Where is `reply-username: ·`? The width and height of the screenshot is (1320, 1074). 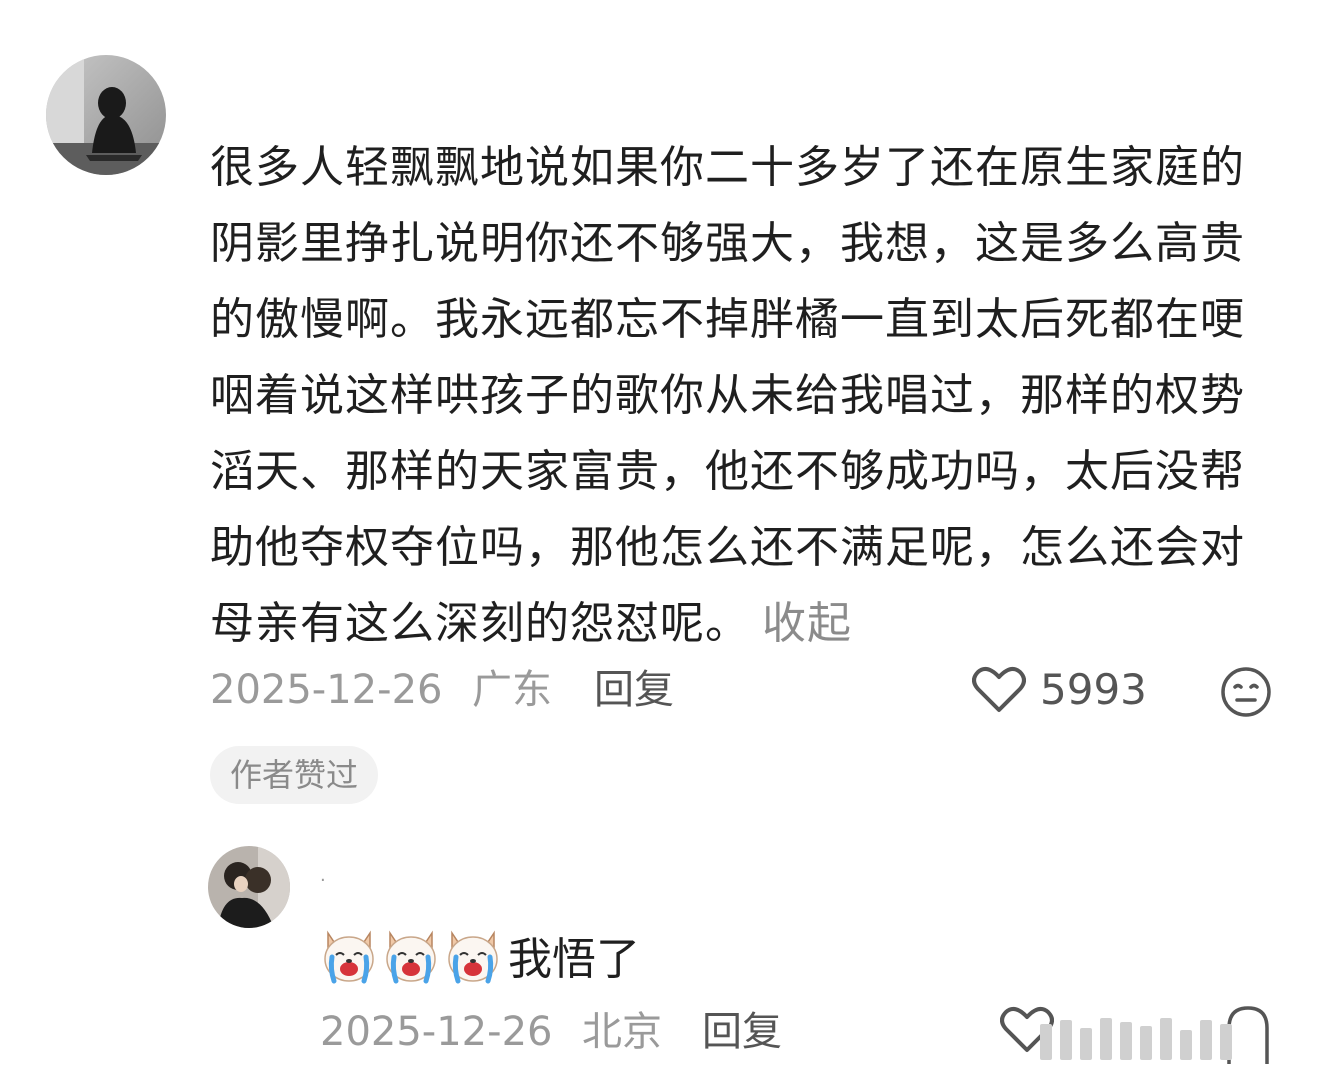 reply-username: · is located at coordinates (323, 880).